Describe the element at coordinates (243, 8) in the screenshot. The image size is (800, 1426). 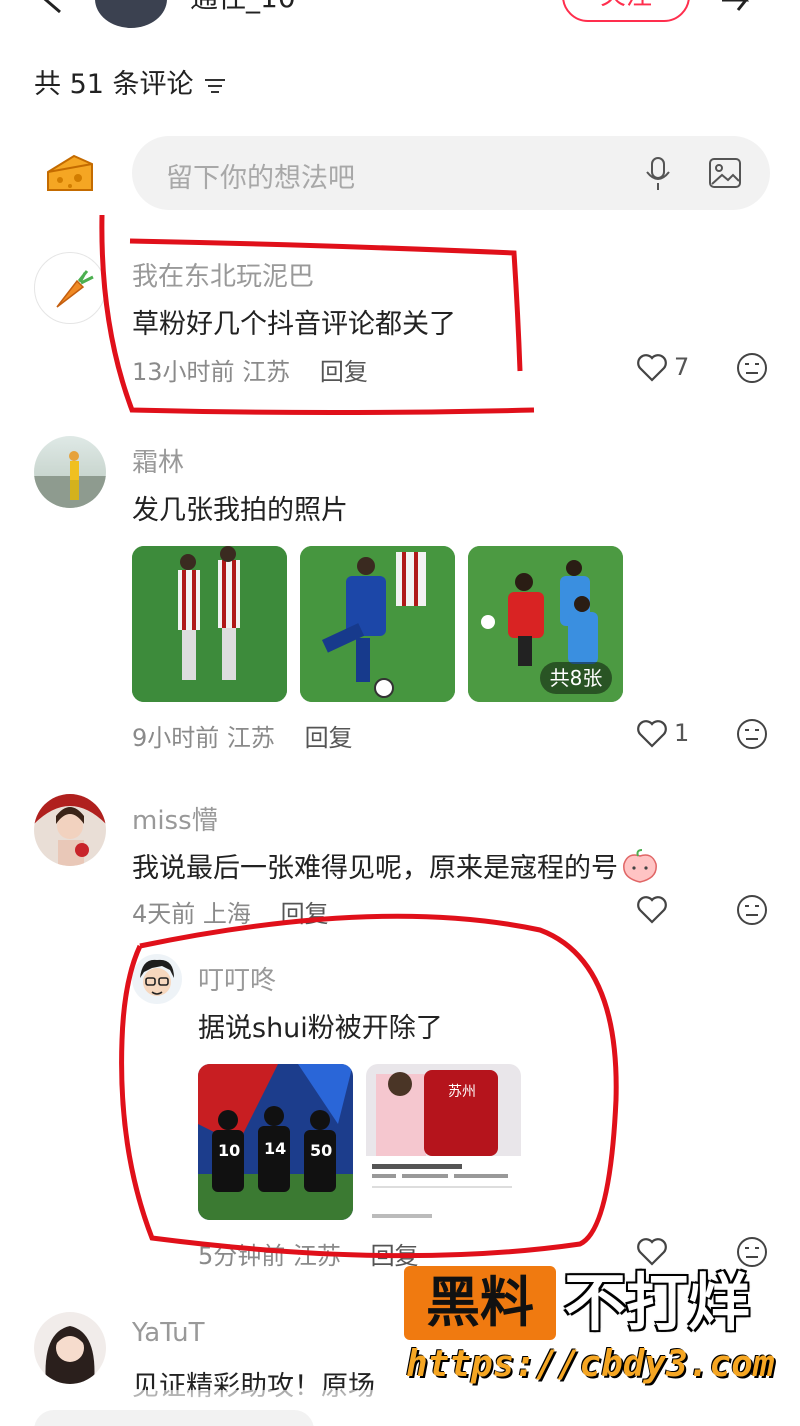
I see `author-name: 通往_10` at that location.